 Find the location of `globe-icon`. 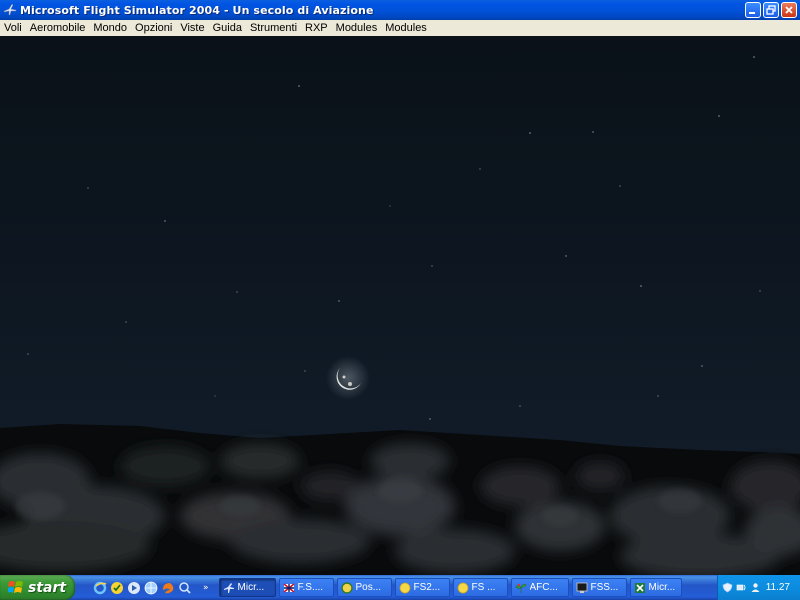

globe-icon is located at coordinates (151, 588).